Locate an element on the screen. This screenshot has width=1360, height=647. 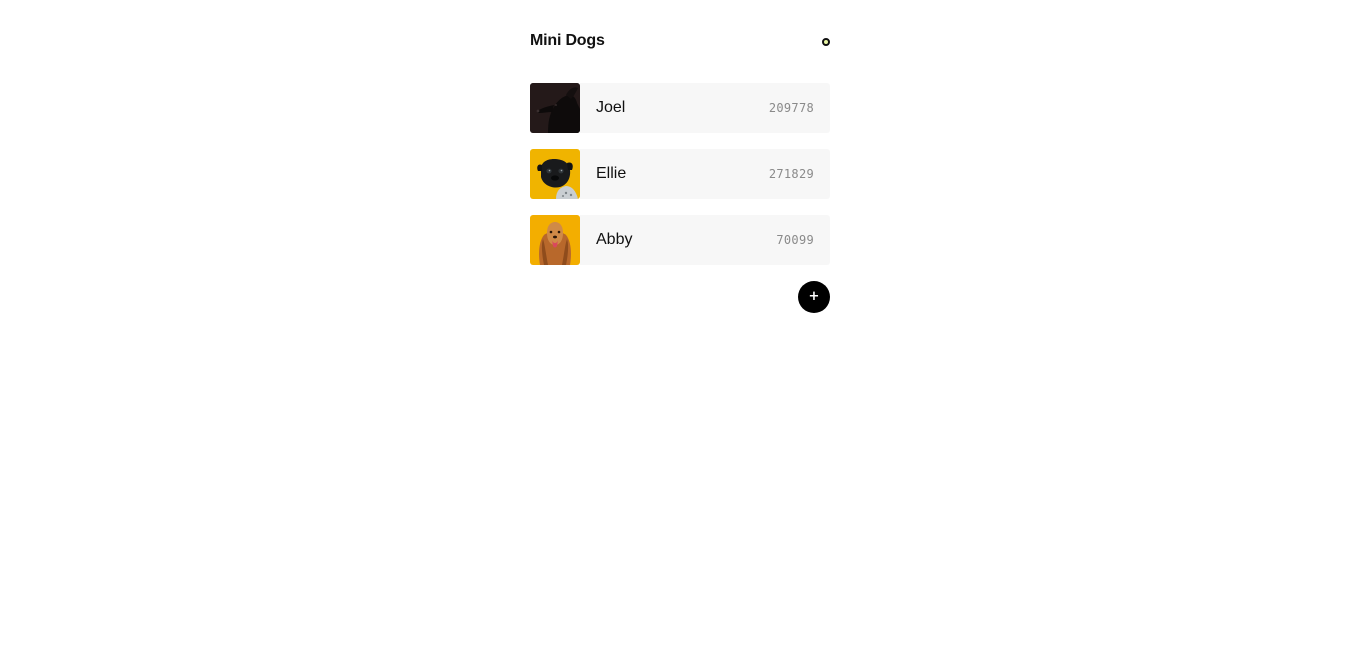
dog-name: Abby is located at coordinates (614, 239).